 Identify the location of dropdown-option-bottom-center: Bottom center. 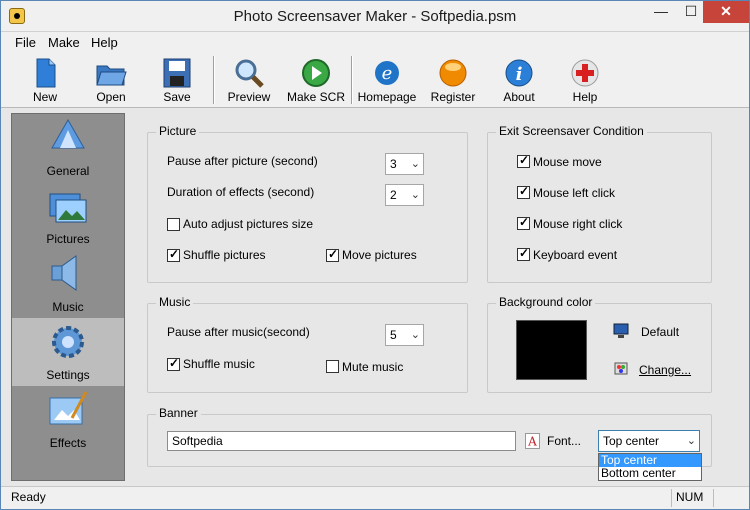
(650, 473).